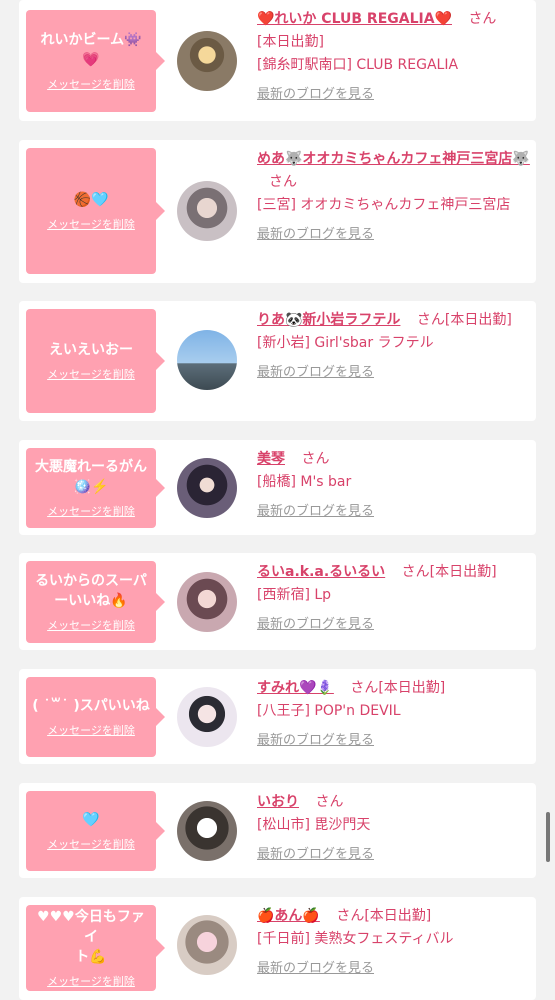  I want to click on message-text: 🩵, so click(91, 820).